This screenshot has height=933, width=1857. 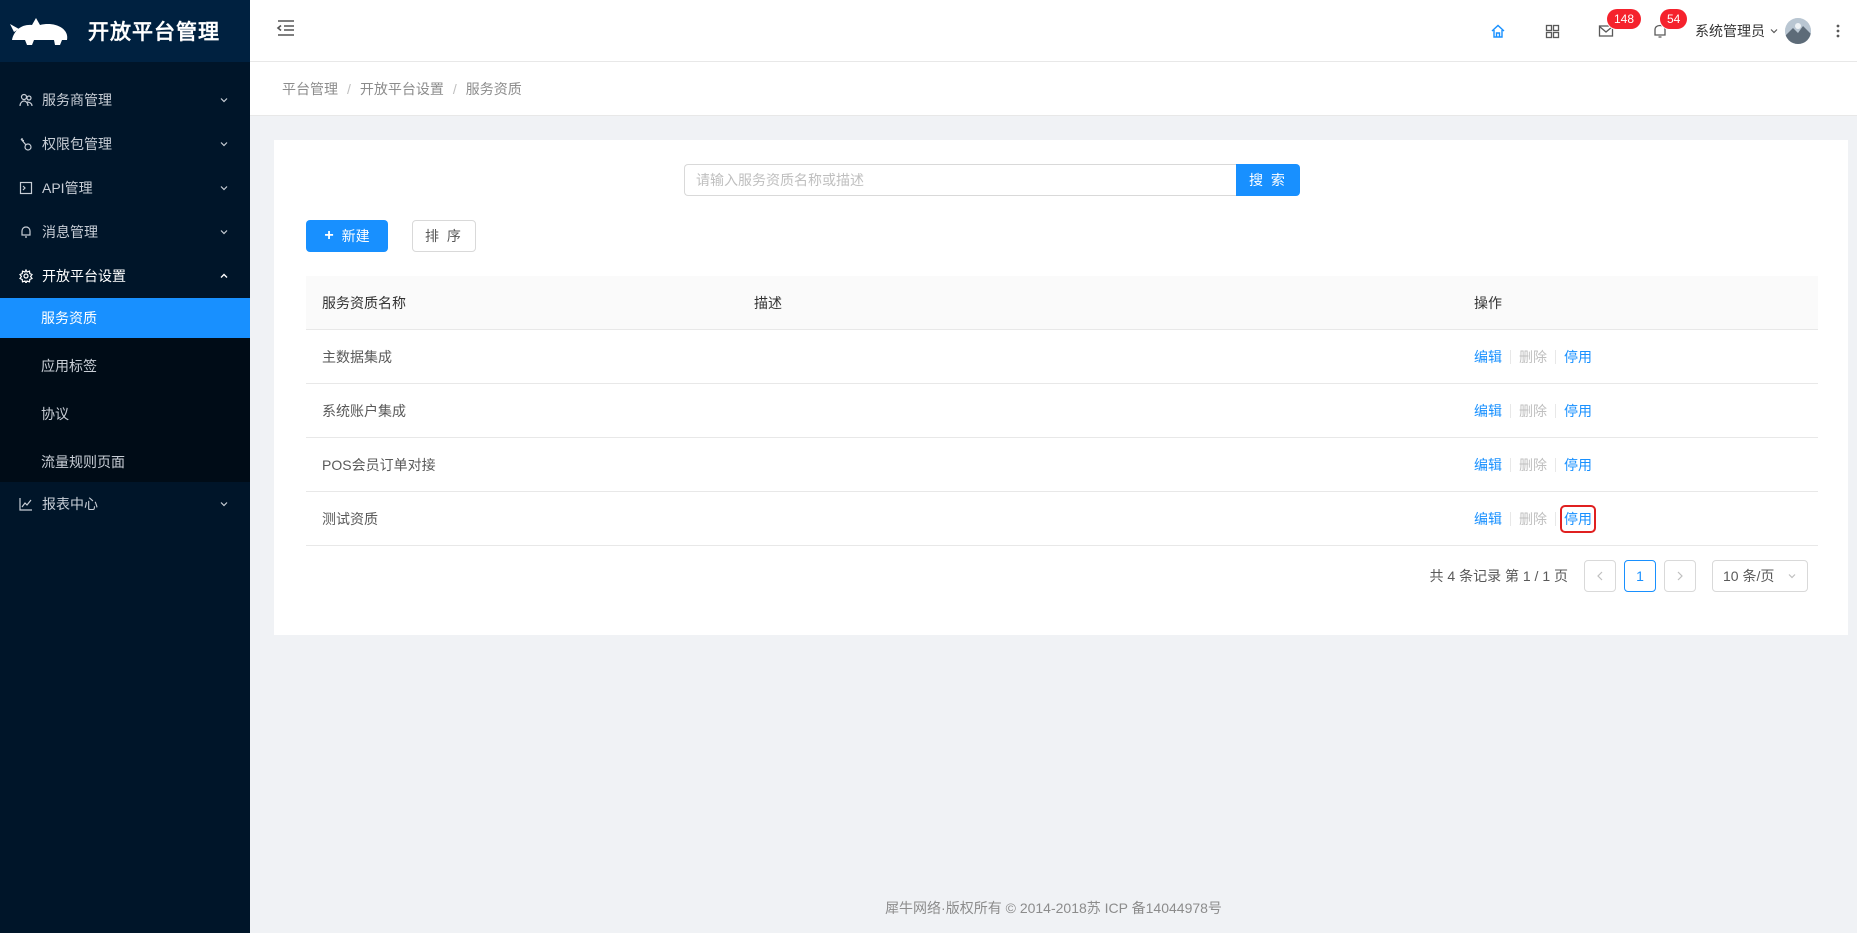 I want to click on sidebar-item-permission: 权限包管理, so click(x=125, y=144).